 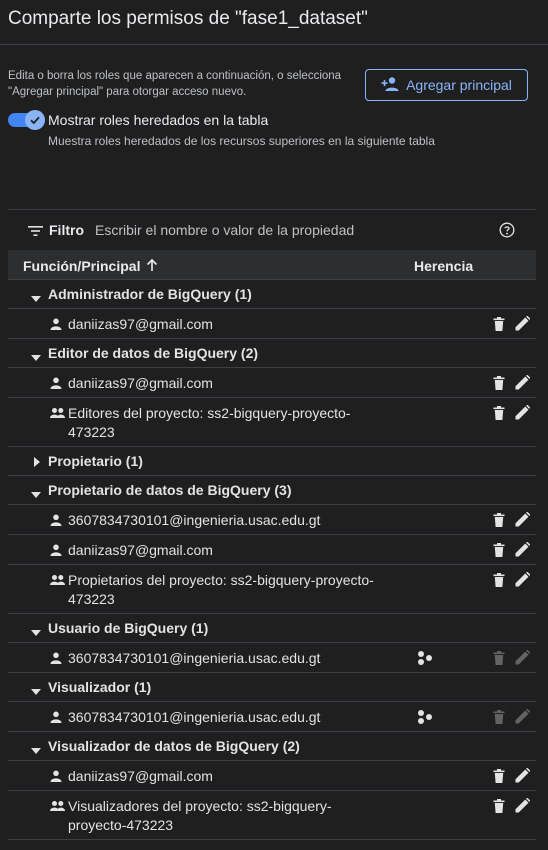 What do you see at coordinates (272, 265) in the screenshot?
I see `table-header: Función/Principal Herencia` at bounding box center [272, 265].